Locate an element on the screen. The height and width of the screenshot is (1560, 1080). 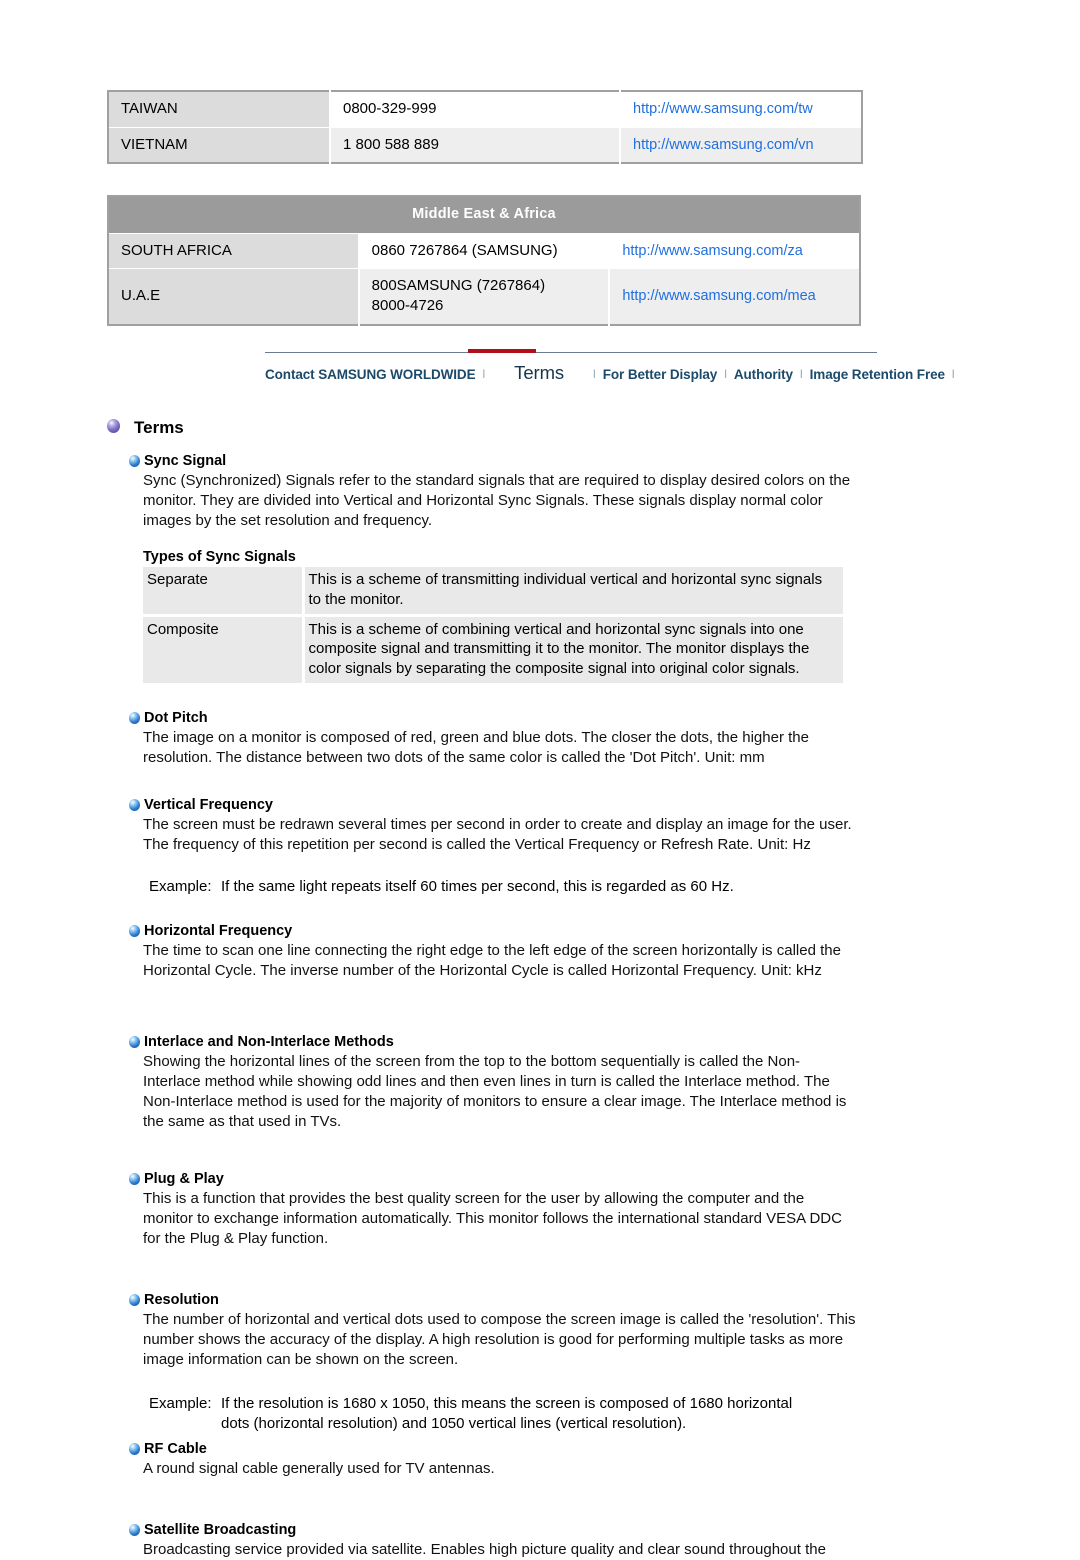
website-cell: http://www.samsung.com/tw is located at coordinates (740, 109).